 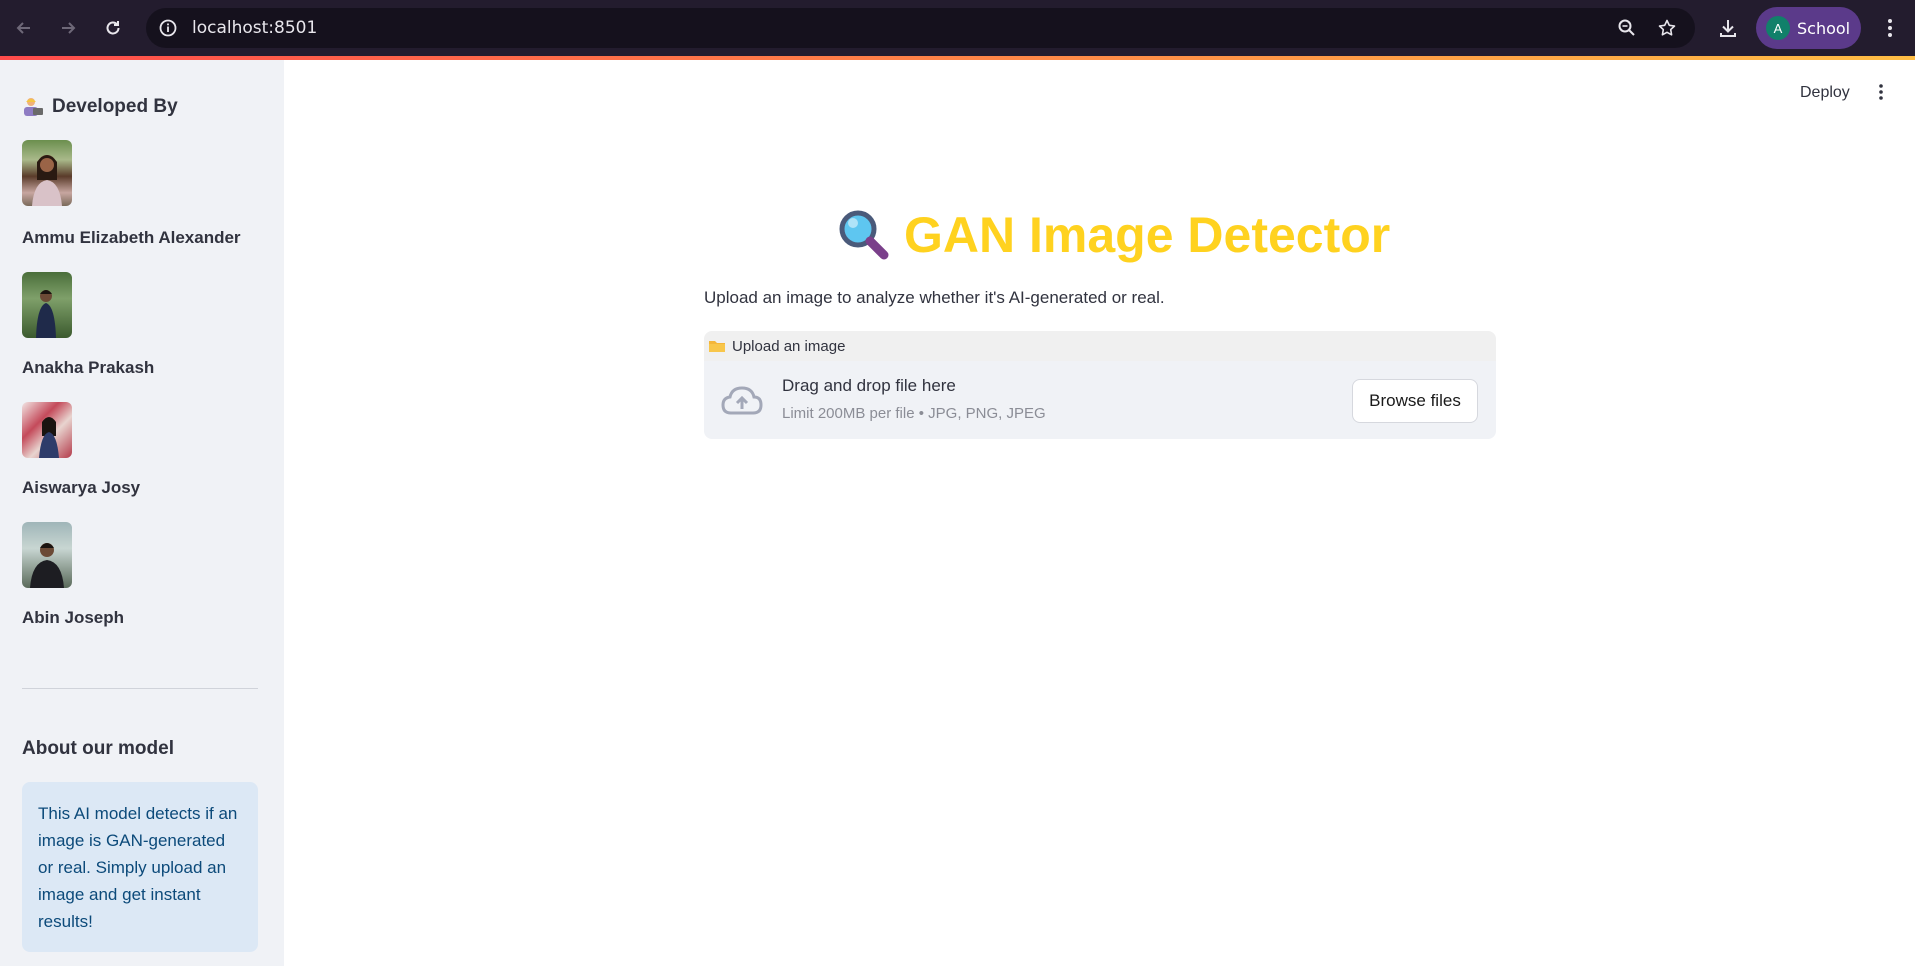 I want to click on forward-arrow-icon, so click(x=69, y=28).